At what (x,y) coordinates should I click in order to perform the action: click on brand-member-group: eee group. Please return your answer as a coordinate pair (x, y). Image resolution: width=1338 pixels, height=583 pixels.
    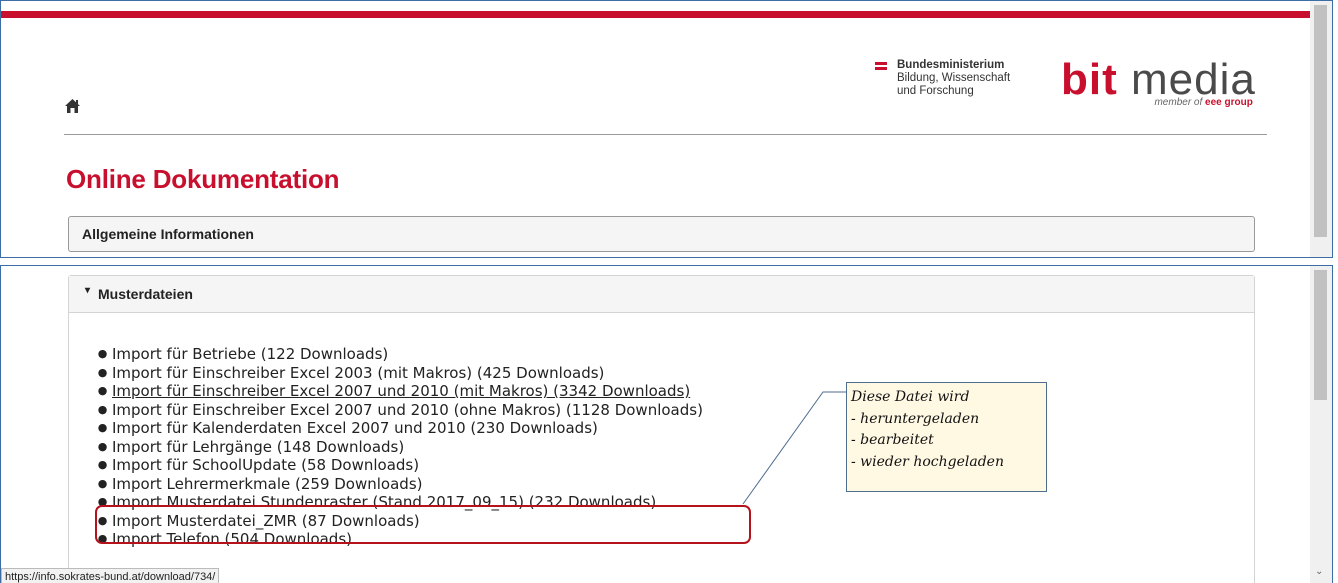
    Looking at the image, I should click on (1229, 102).